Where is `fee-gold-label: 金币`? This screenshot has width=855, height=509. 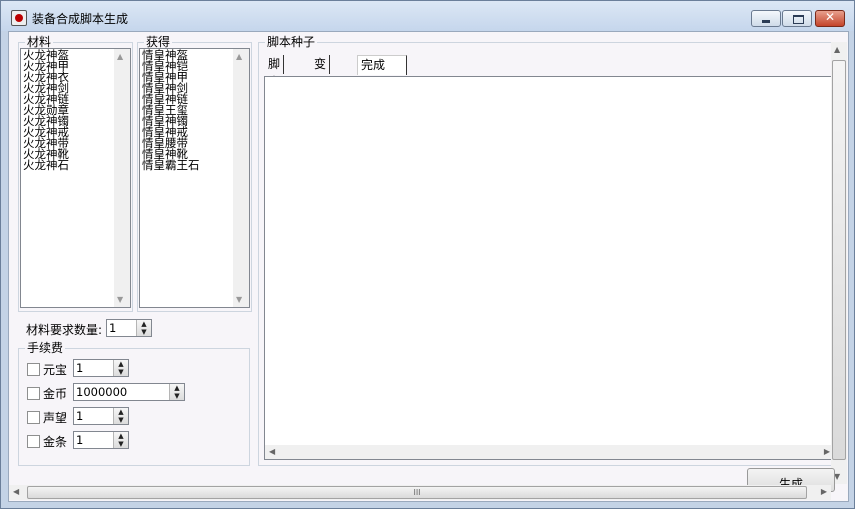
fee-gold-label: 金币 is located at coordinates (55, 394).